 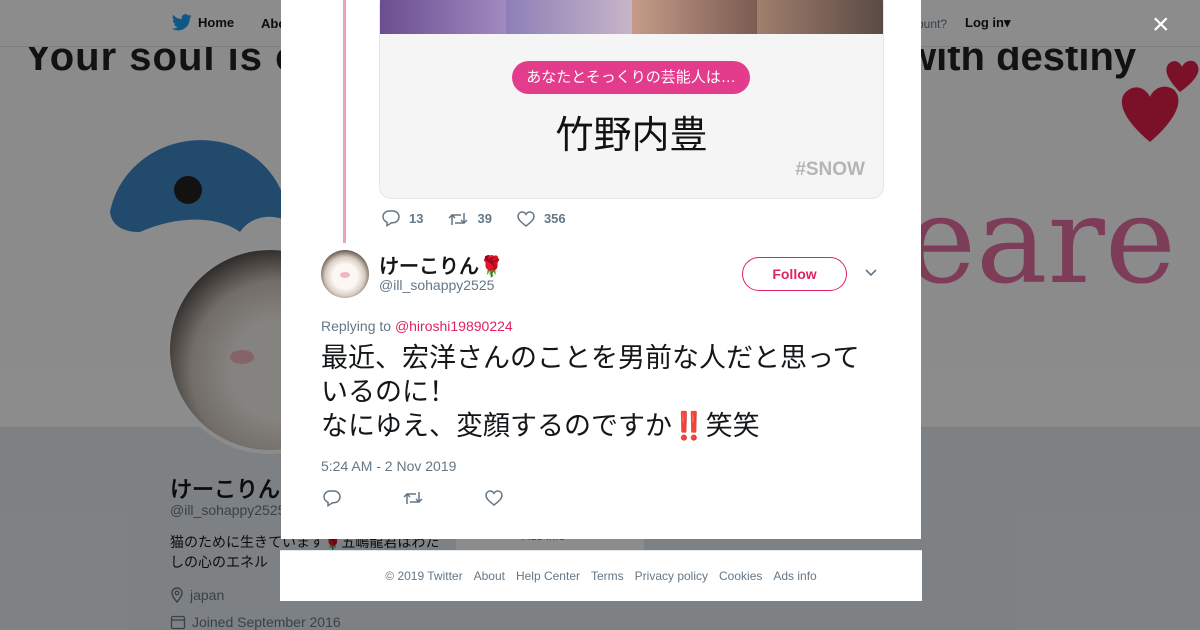 I want to click on author-avatar, so click(x=345, y=274).